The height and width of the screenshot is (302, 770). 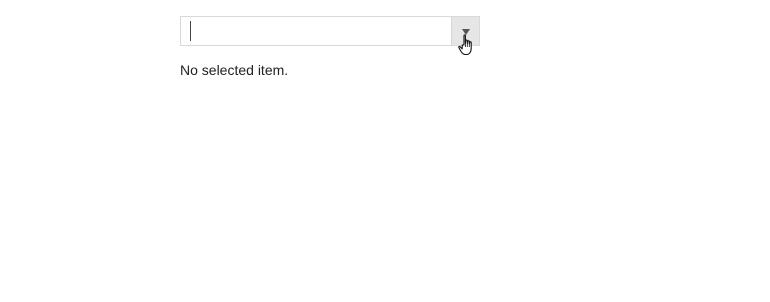 What do you see at coordinates (316, 31) in the screenshot?
I see `combo-input` at bounding box center [316, 31].